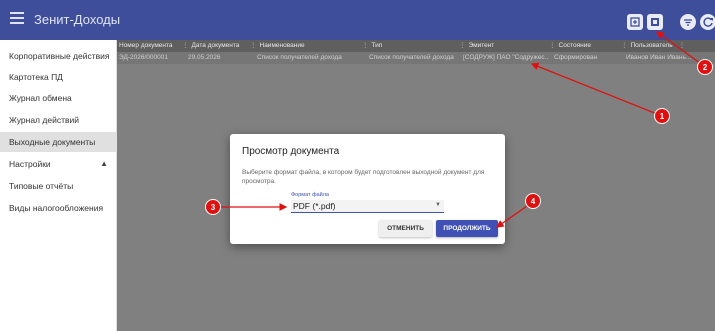  I want to click on sidebar-item-exchange-log: Журнал обмена, so click(58, 98).